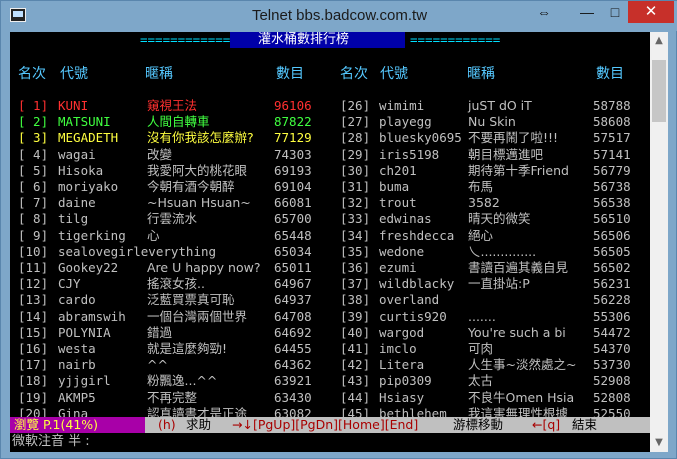  Describe the element at coordinates (191, 186) in the screenshot. I see `left-nickname: 今朝有酒今朝醉` at that location.